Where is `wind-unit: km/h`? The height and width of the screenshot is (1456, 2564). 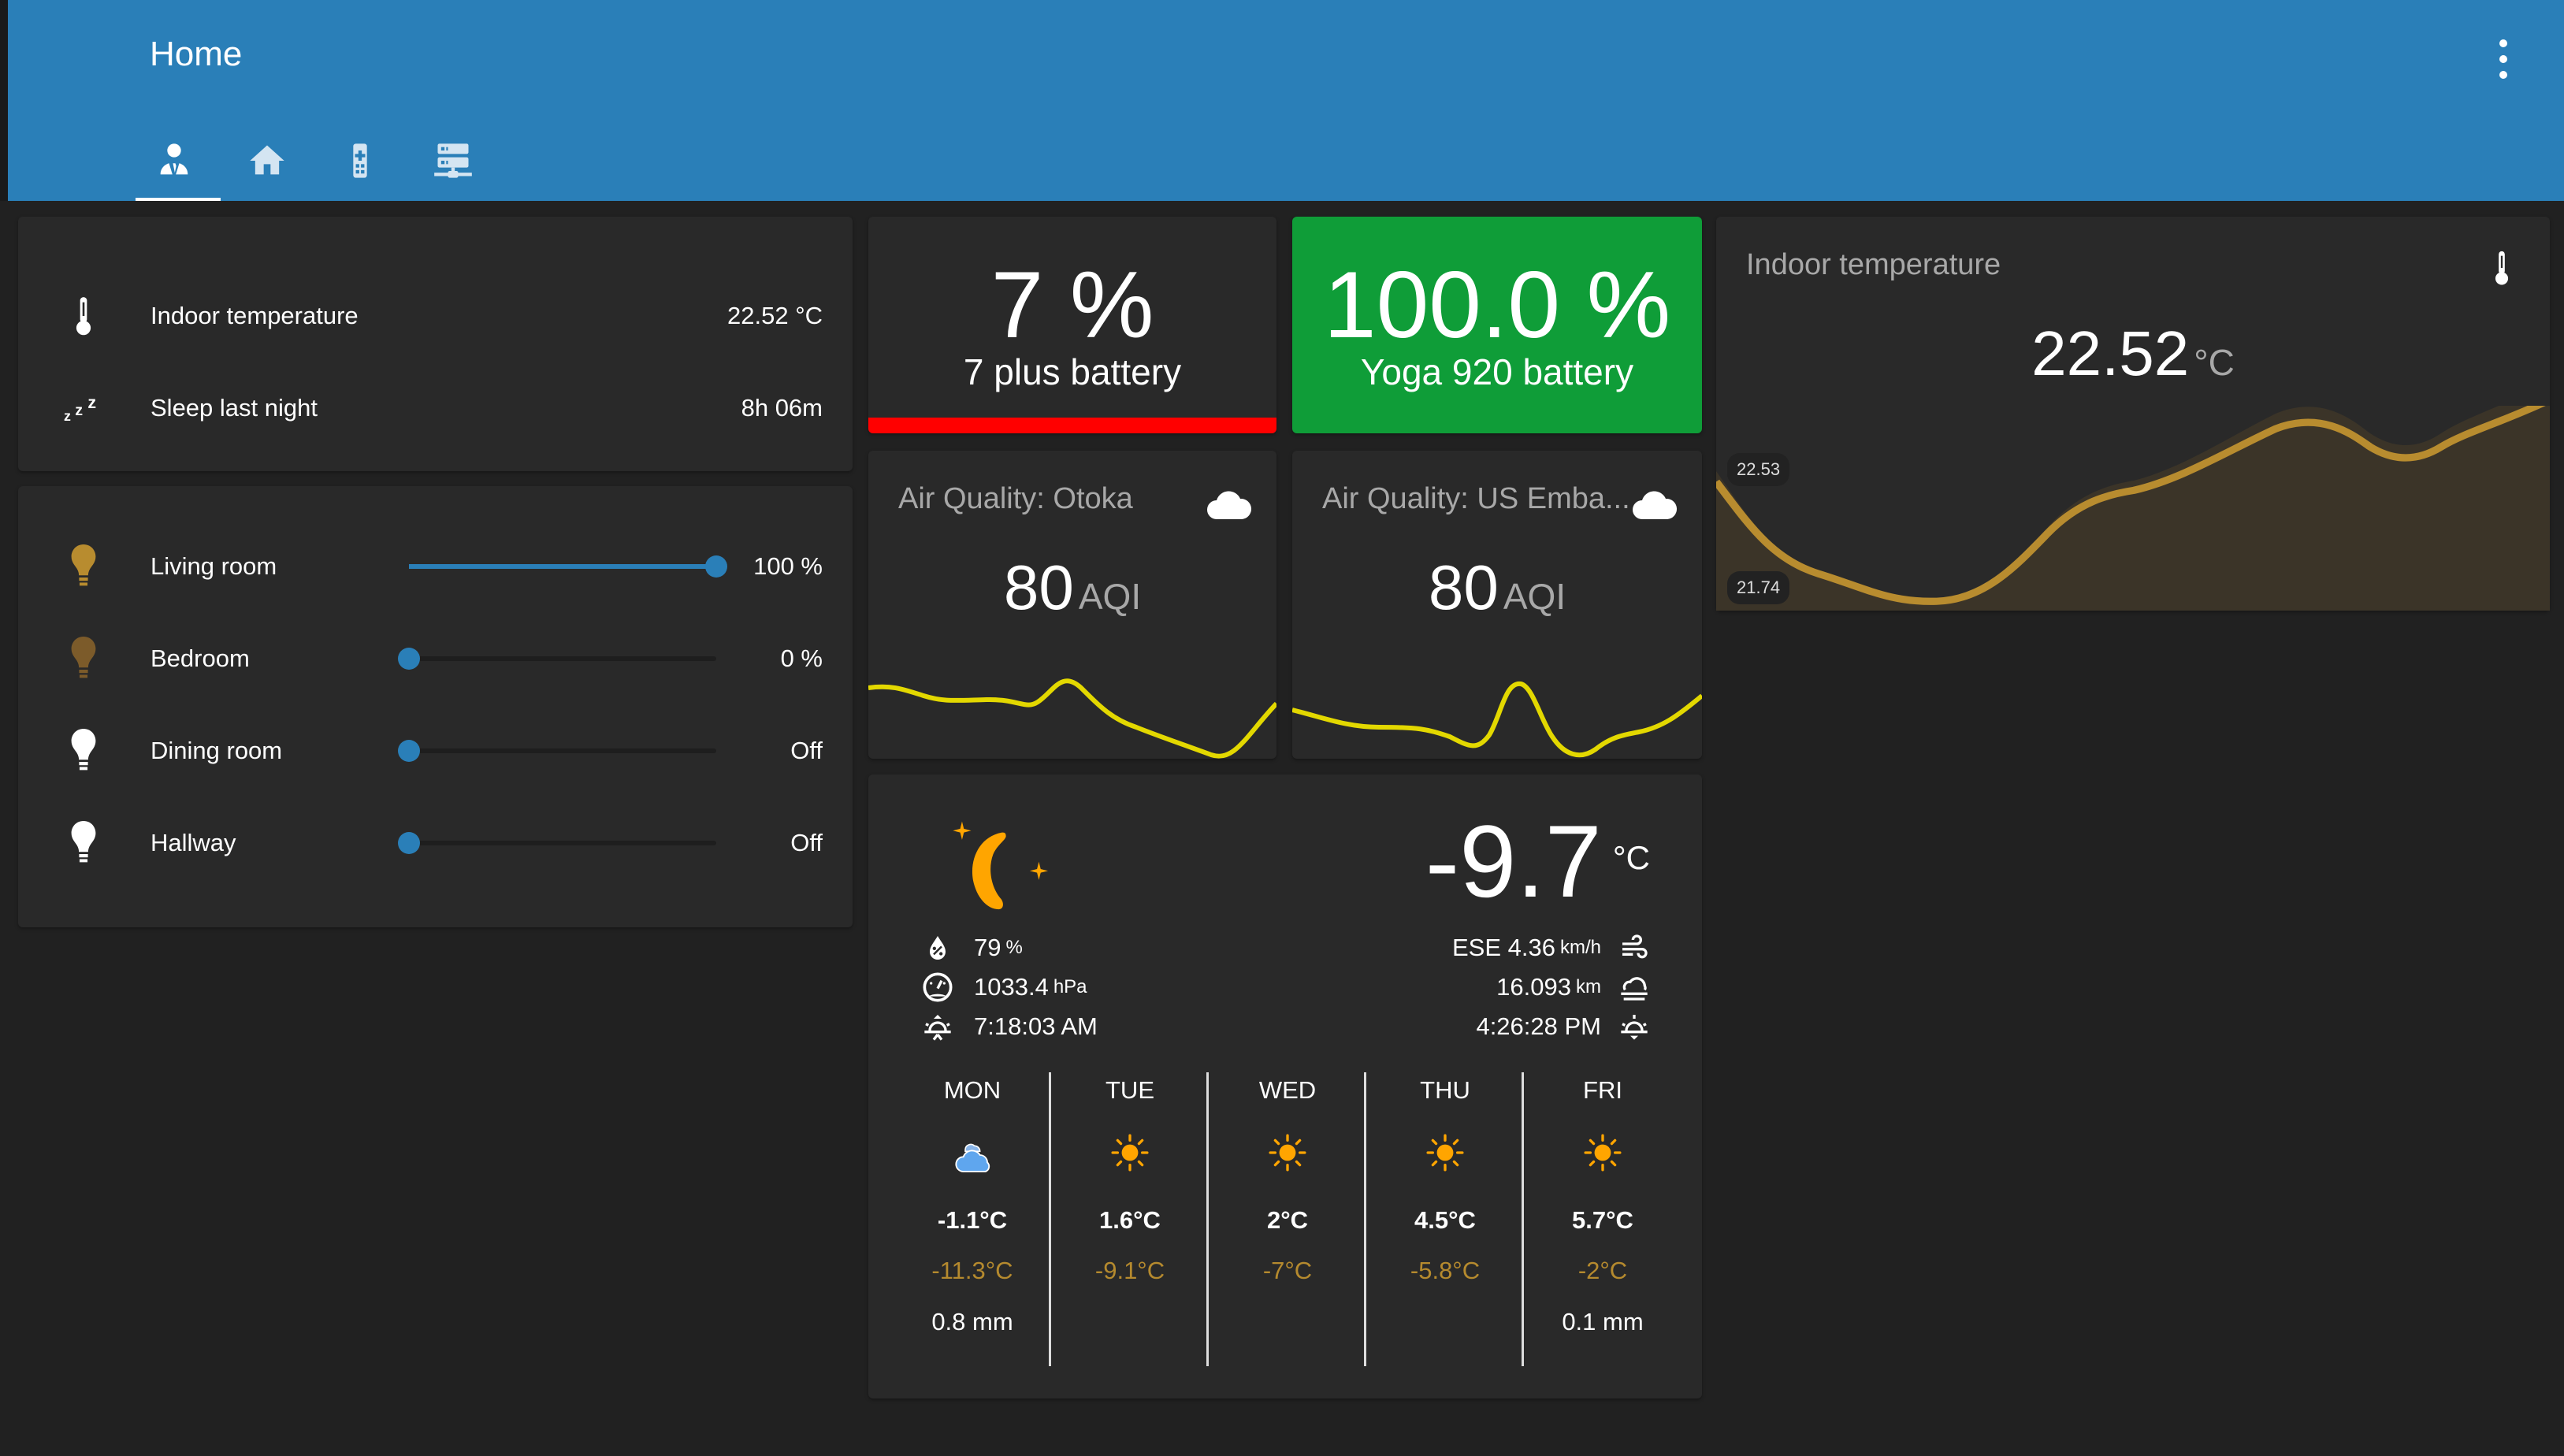
wind-unit: km/h is located at coordinates (1580, 947).